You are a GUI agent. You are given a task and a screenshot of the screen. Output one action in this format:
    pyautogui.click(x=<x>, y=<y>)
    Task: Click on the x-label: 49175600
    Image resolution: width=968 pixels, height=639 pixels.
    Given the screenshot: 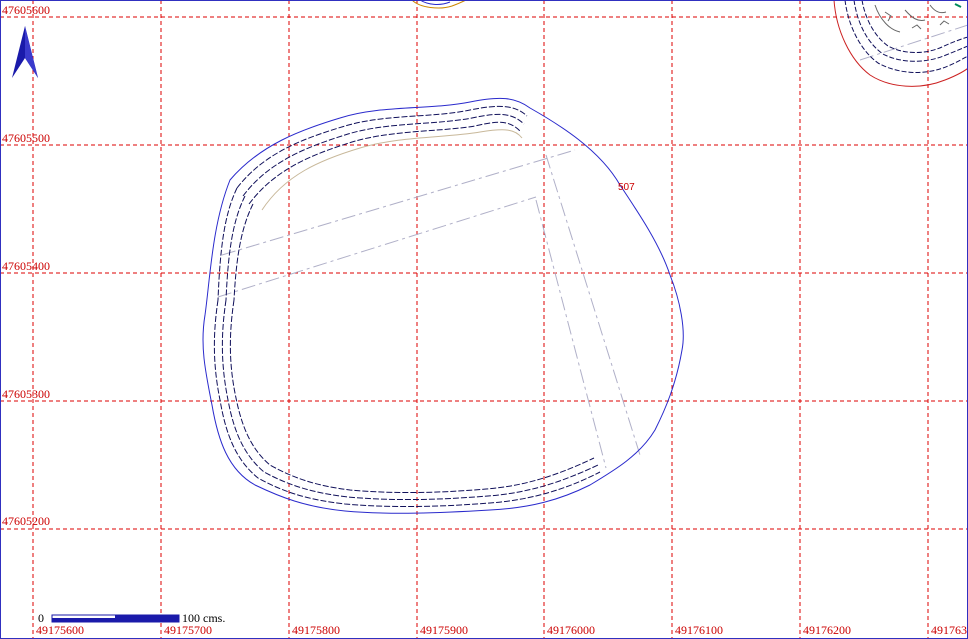 What is the action you would take?
    pyautogui.click(x=60, y=630)
    